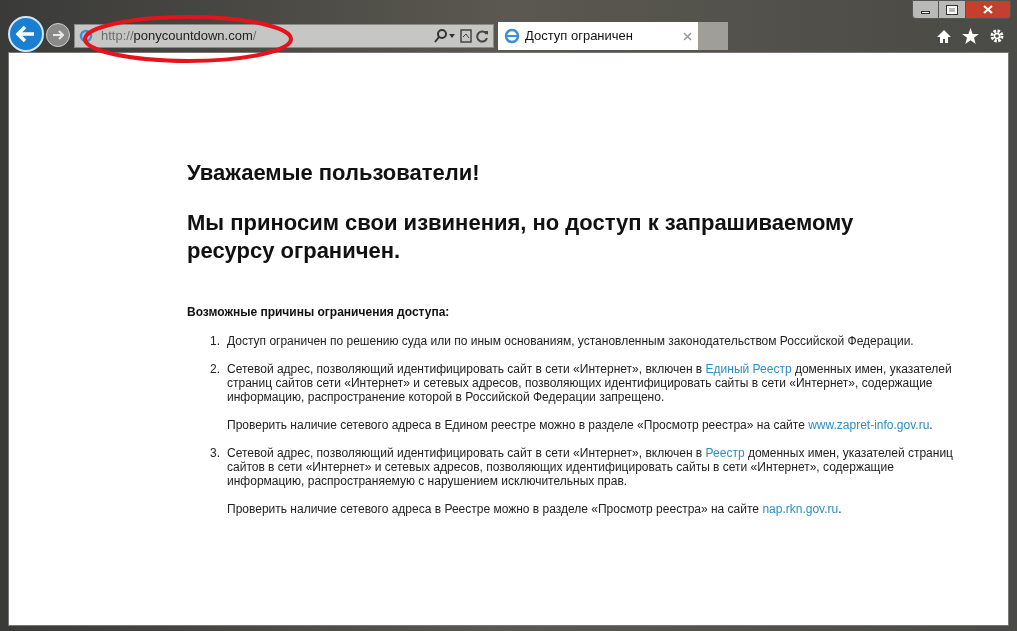 The width and height of the screenshot is (1017, 631). Describe the element at coordinates (748, 369) in the screenshot. I see `registry-link: Единый Реестр` at that location.